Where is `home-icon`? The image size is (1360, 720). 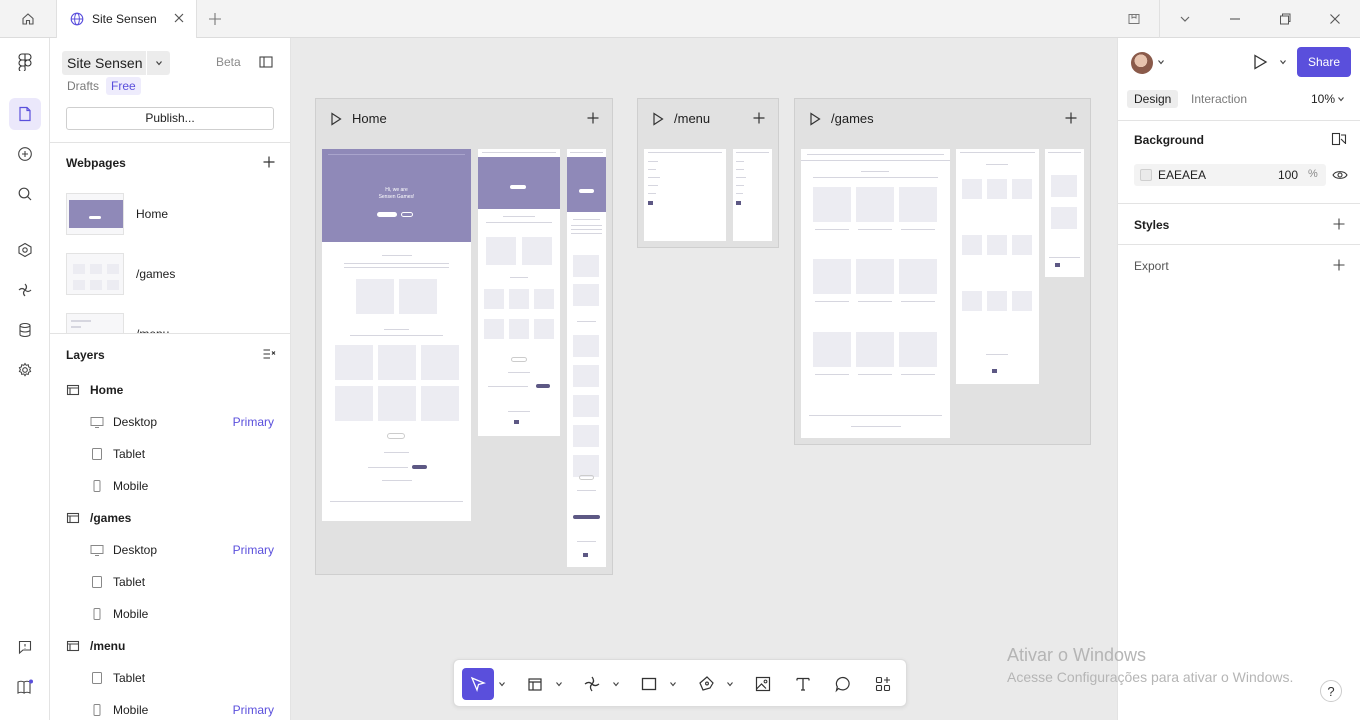
home-icon is located at coordinates (28, 19).